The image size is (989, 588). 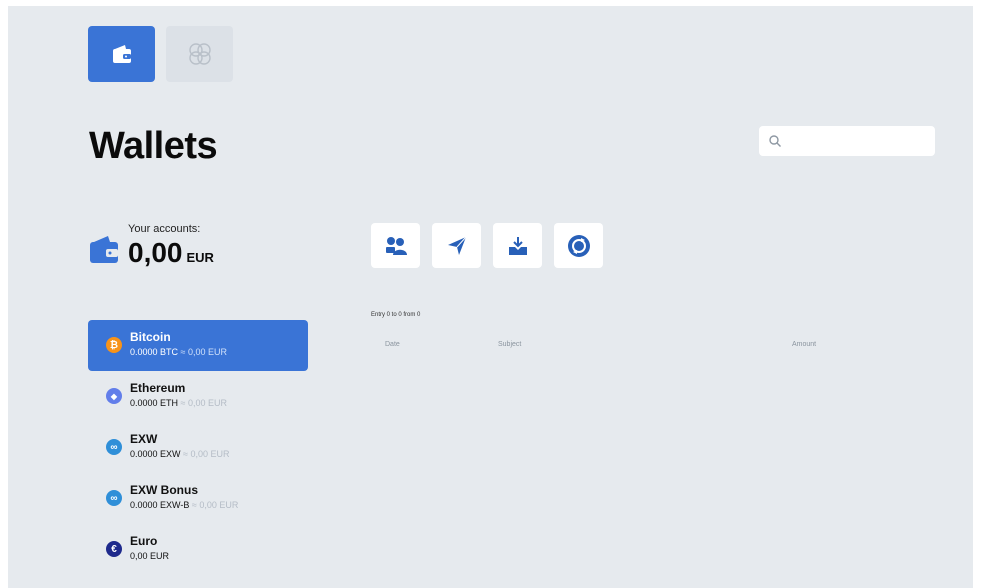 What do you see at coordinates (144, 439) in the screenshot?
I see `wallet-name: EXW` at bounding box center [144, 439].